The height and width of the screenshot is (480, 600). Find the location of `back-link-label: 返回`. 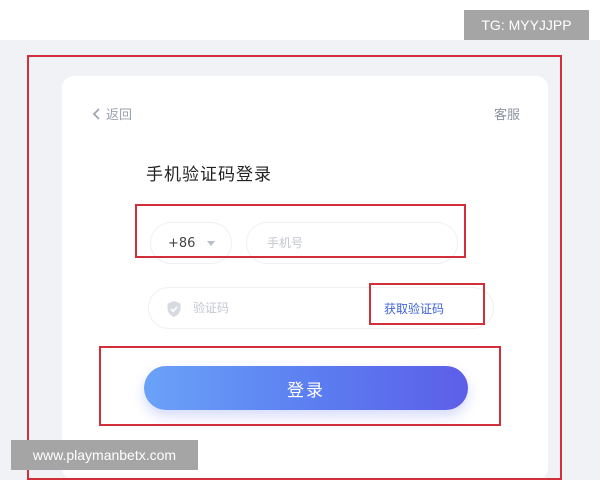

back-link-label: 返回 is located at coordinates (119, 115).